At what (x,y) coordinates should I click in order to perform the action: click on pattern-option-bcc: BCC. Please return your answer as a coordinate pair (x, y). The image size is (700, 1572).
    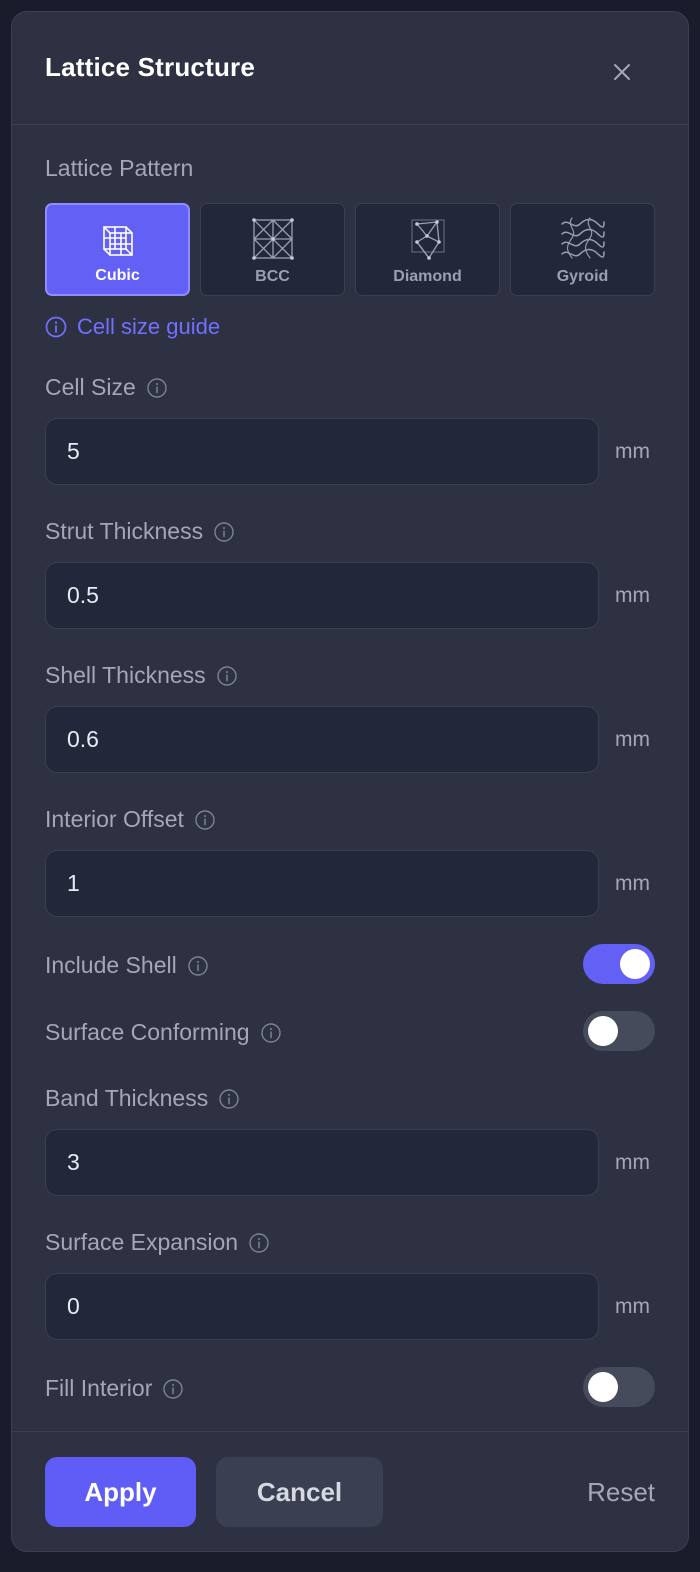
    Looking at the image, I should click on (272, 249).